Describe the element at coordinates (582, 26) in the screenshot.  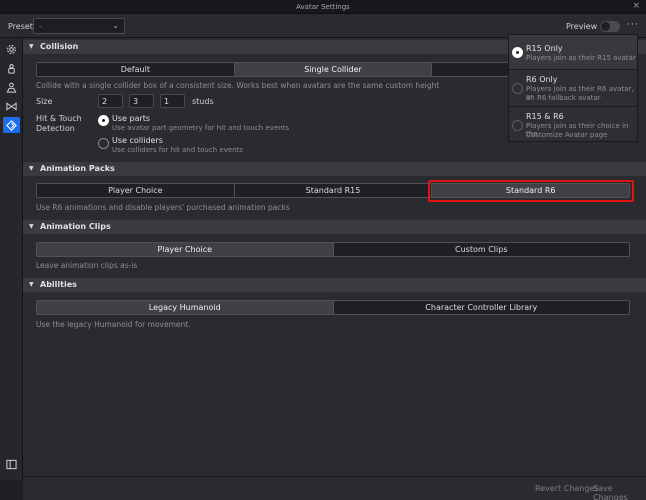
I see `preview-label: Preview` at that location.